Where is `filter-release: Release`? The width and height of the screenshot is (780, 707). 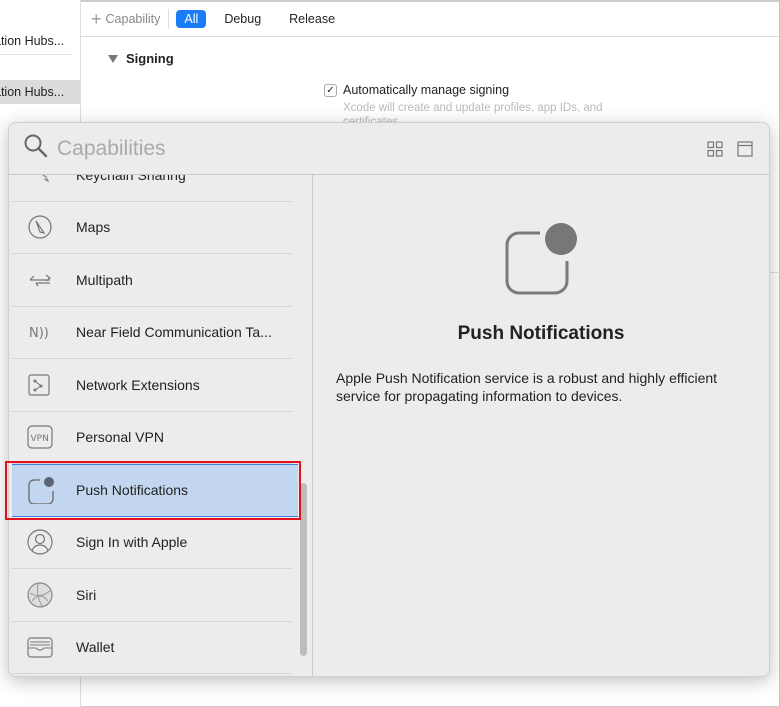
filter-release: Release is located at coordinates (312, 19).